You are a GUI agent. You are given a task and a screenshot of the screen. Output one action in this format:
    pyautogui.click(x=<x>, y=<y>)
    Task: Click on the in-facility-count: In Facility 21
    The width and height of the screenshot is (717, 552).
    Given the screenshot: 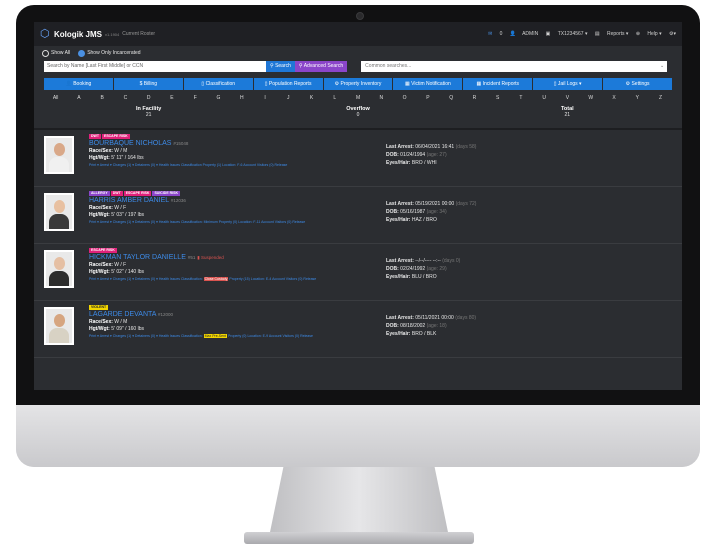 What is the action you would take?
    pyautogui.click(x=148, y=114)
    